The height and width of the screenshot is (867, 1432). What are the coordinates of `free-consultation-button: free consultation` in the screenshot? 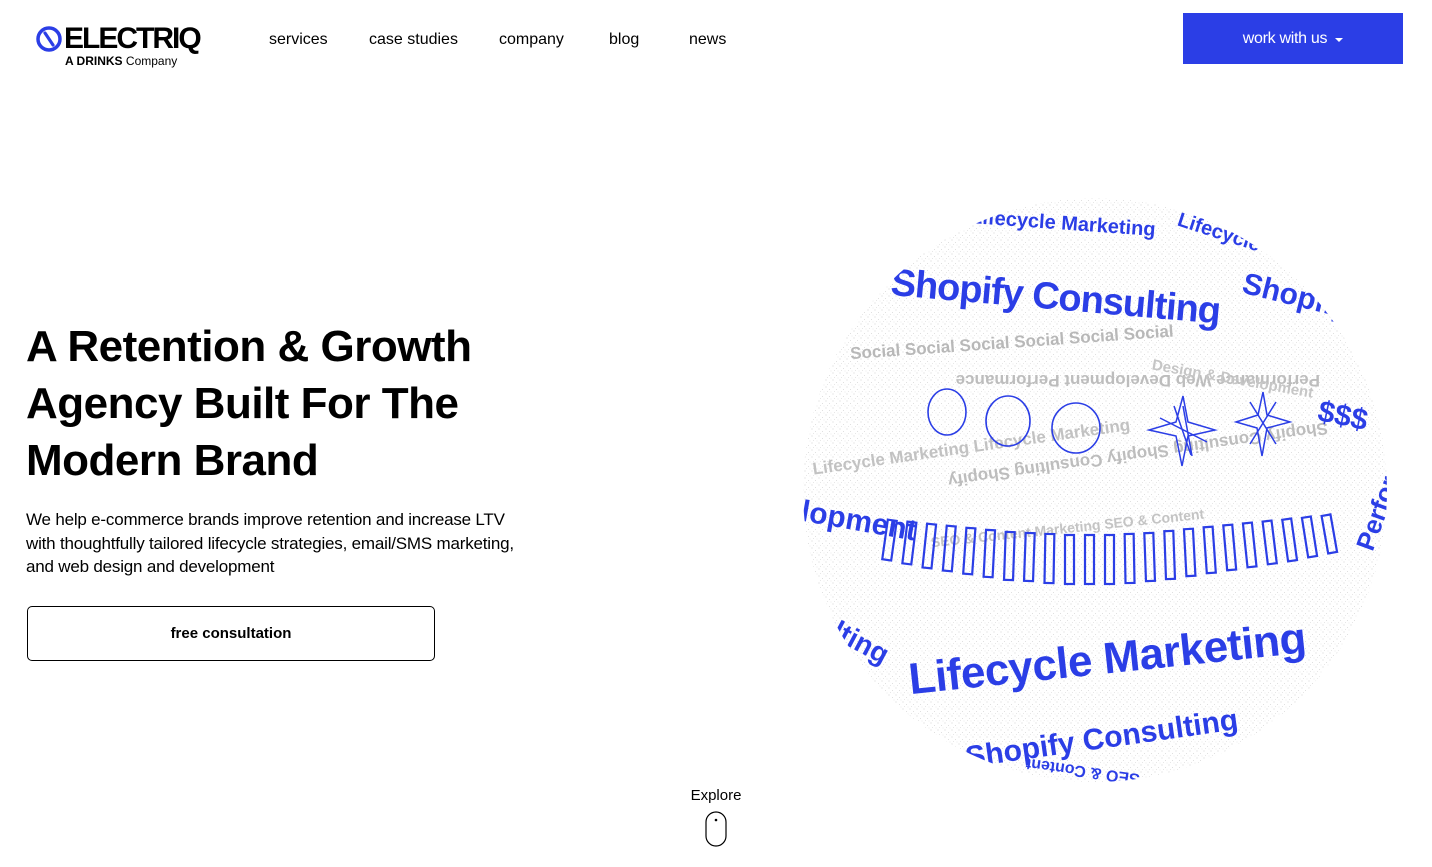 It's located at (231, 633).